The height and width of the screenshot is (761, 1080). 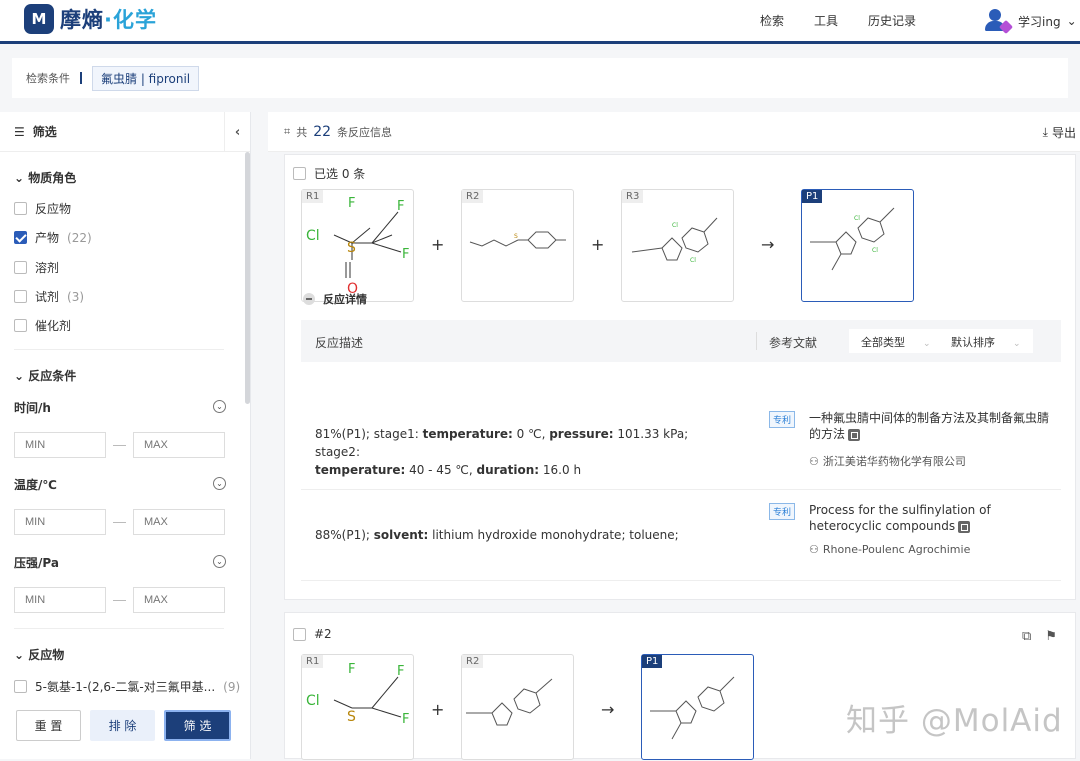 I want to click on molecule-r1: R1 Cl S O F F F, so click(x=357, y=245).